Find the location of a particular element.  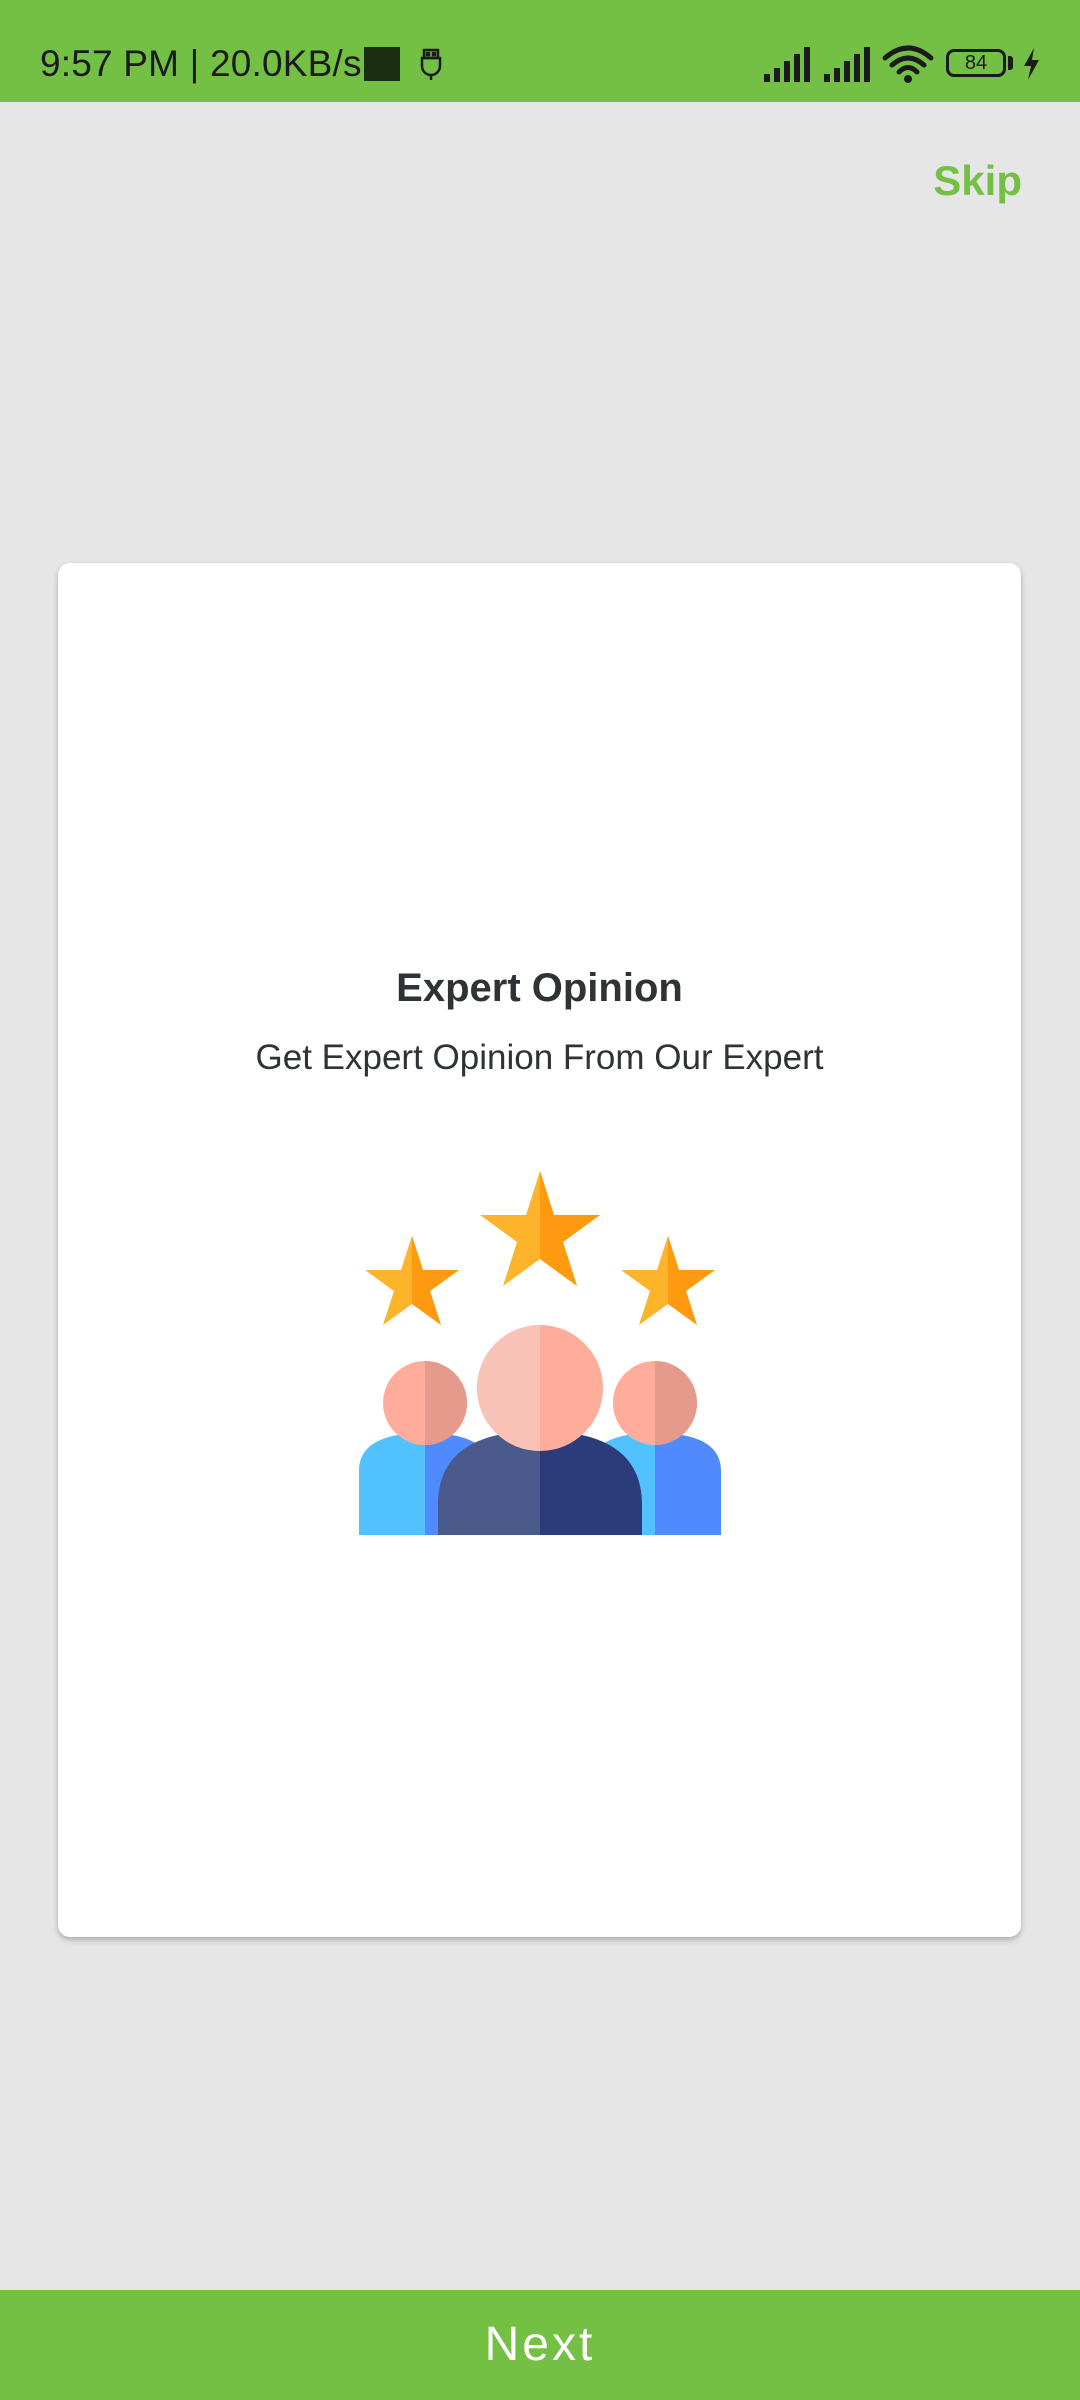

status-bar: 9:57 PM | 20.0KB/s 84 is located at coordinates (540, 51).